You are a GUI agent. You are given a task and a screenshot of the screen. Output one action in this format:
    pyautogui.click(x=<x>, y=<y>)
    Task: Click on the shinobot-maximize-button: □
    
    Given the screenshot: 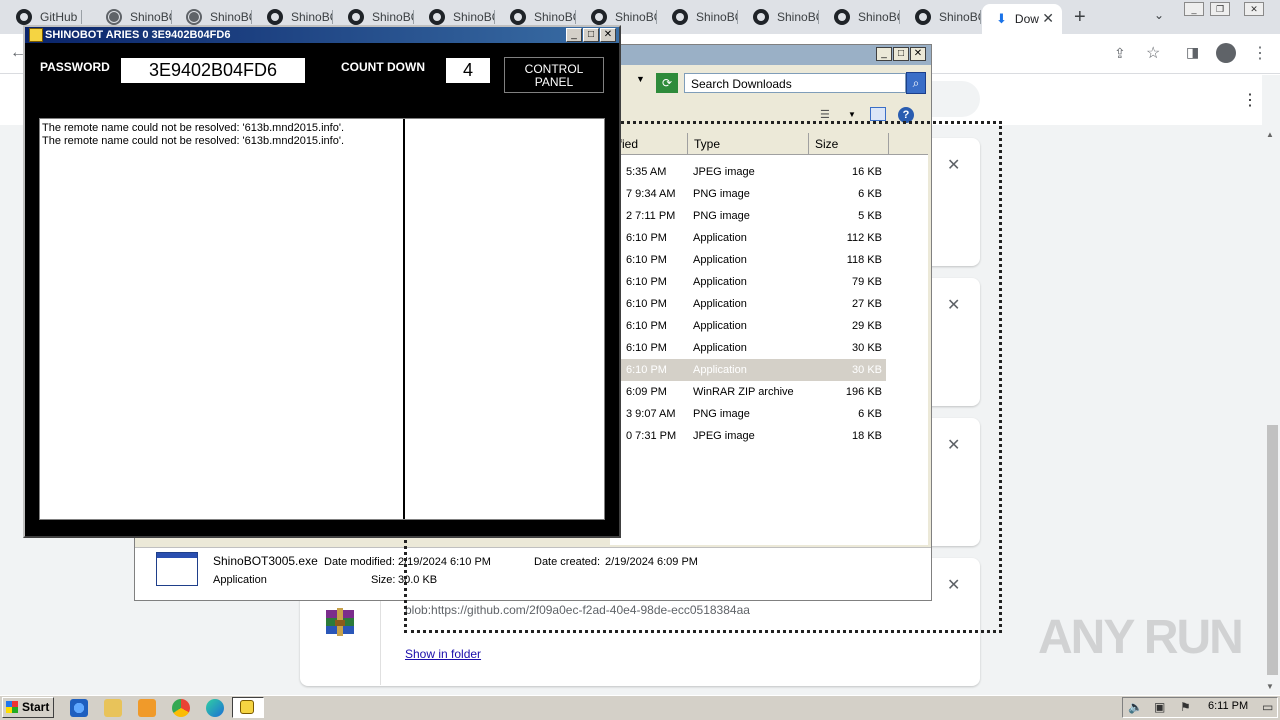 What is the action you would take?
    pyautogui.click(x=591, y=35)
    